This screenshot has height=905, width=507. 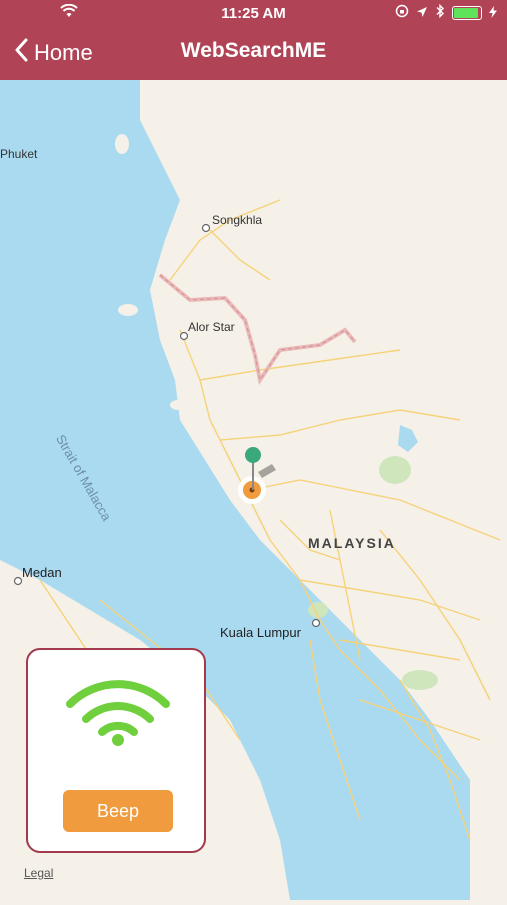 What do you see at coordinates (237, 220) in the screenshot?
I see `map-label-songkhla: Songkhla` at bounding box center [237, 220].